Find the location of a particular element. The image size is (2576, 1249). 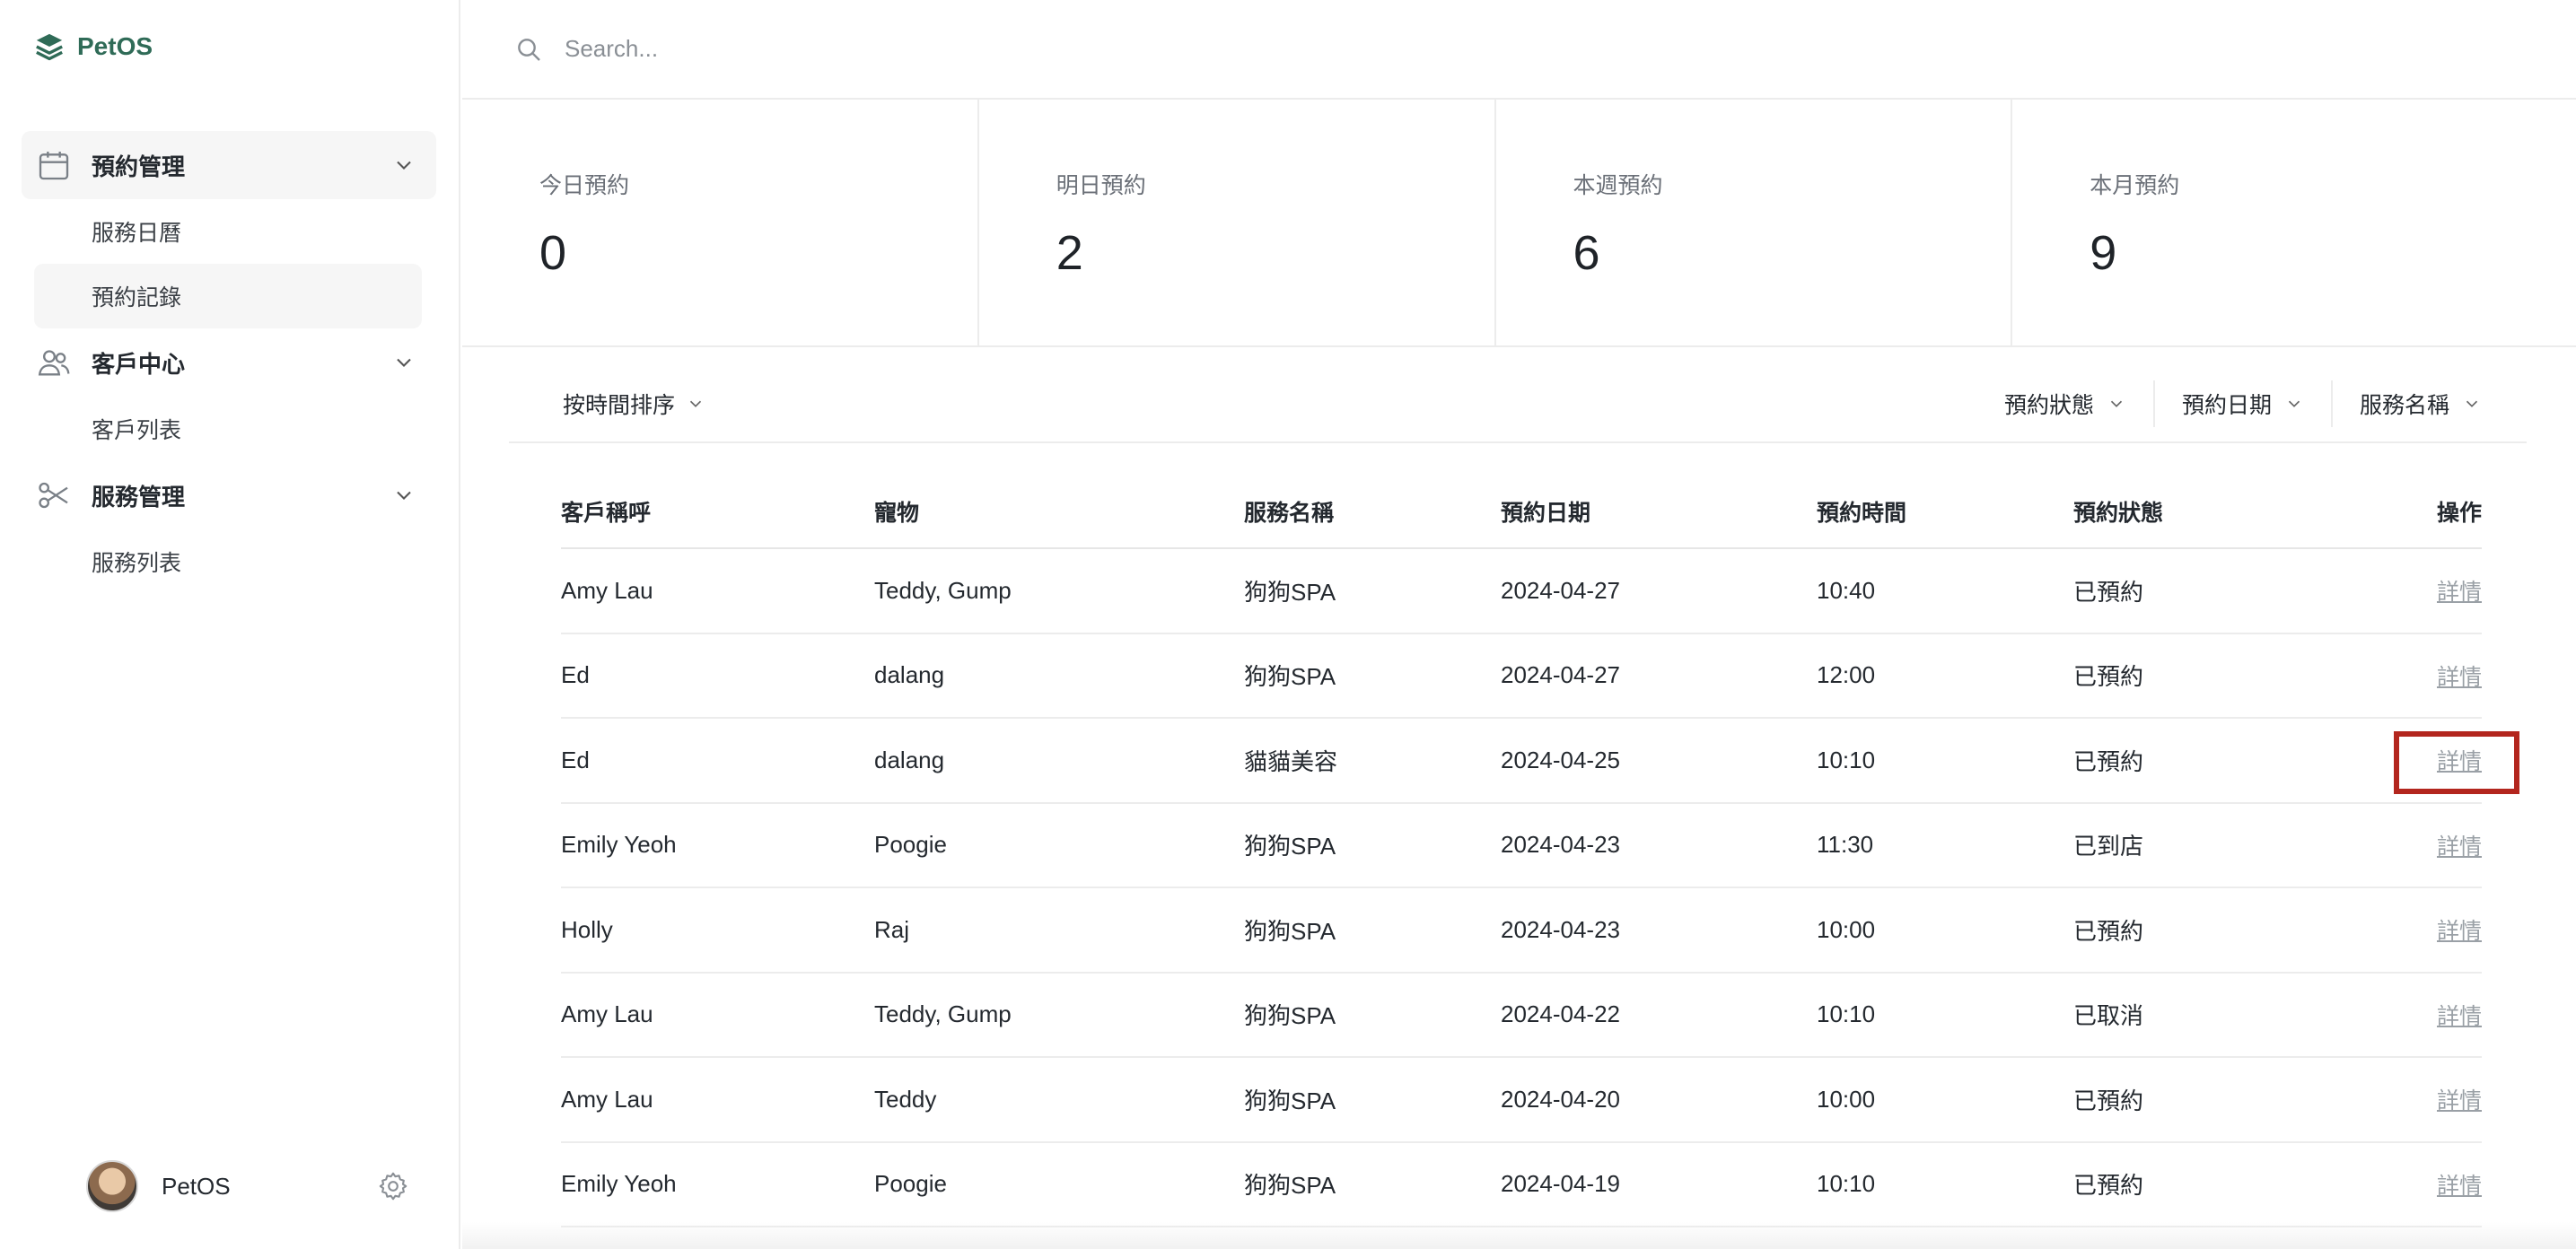

service-filter-dropdown: 服務名稱 is located at coordinates (2406, 403).